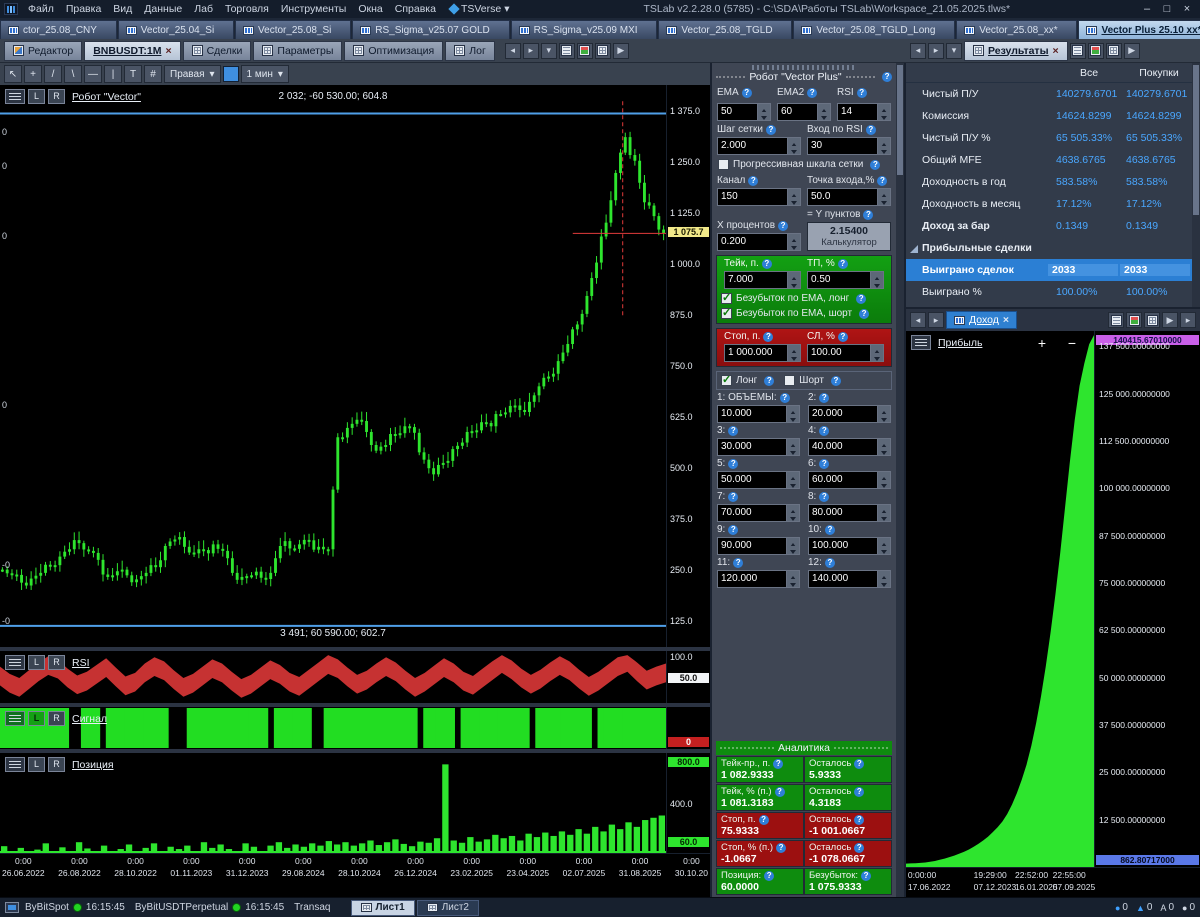  Describe the element at coordinates (93, 74) in the screenshot. I see `chart-tool-button: —` at that location.